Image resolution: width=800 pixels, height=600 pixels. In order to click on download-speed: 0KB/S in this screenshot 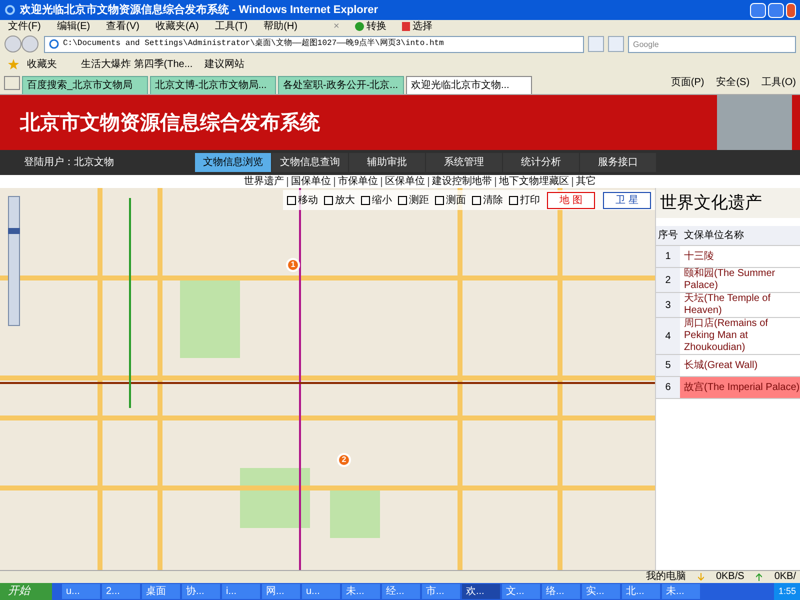, I will do `click(730, 577)`.